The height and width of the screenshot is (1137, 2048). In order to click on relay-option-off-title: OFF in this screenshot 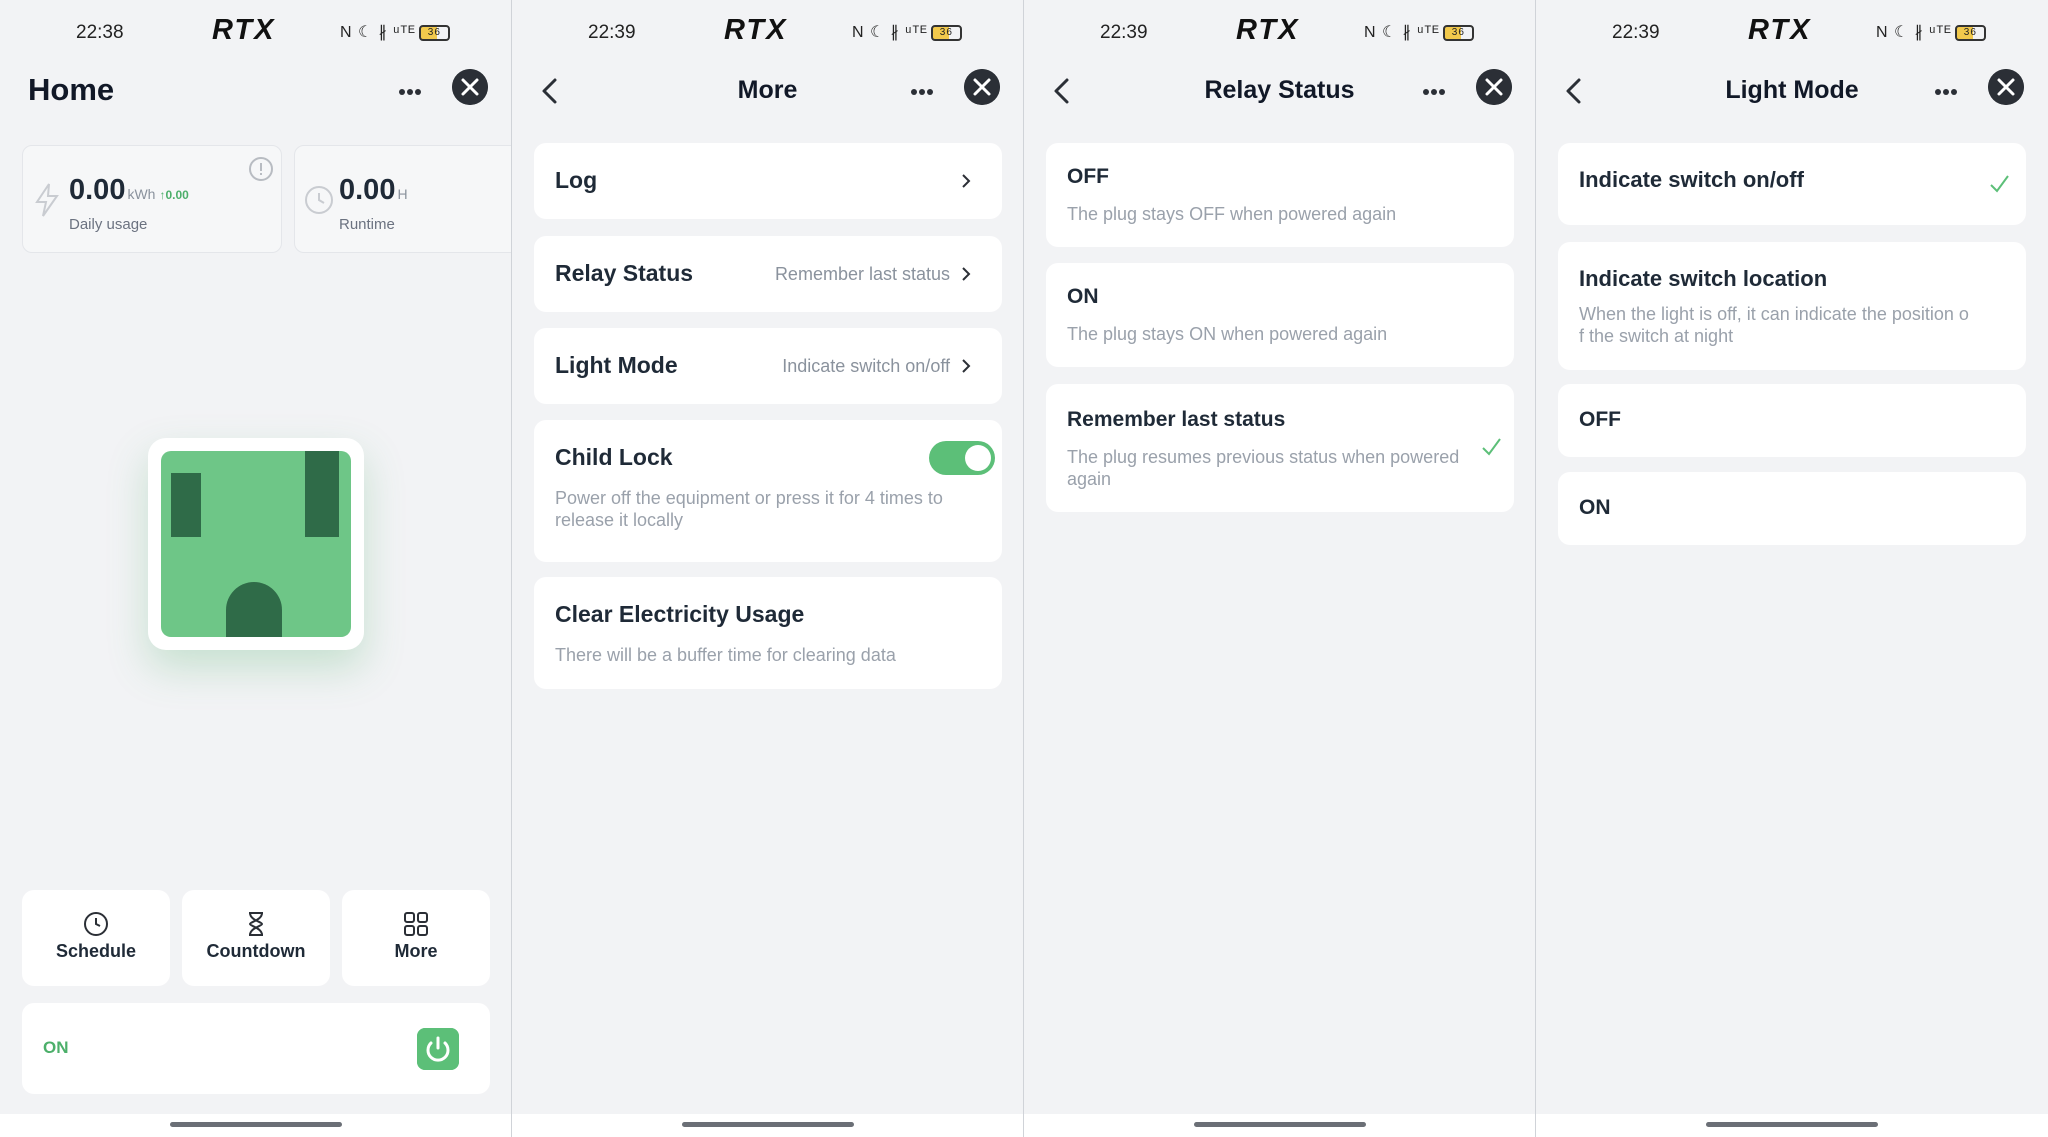, I will do `click(1088, 176)`.